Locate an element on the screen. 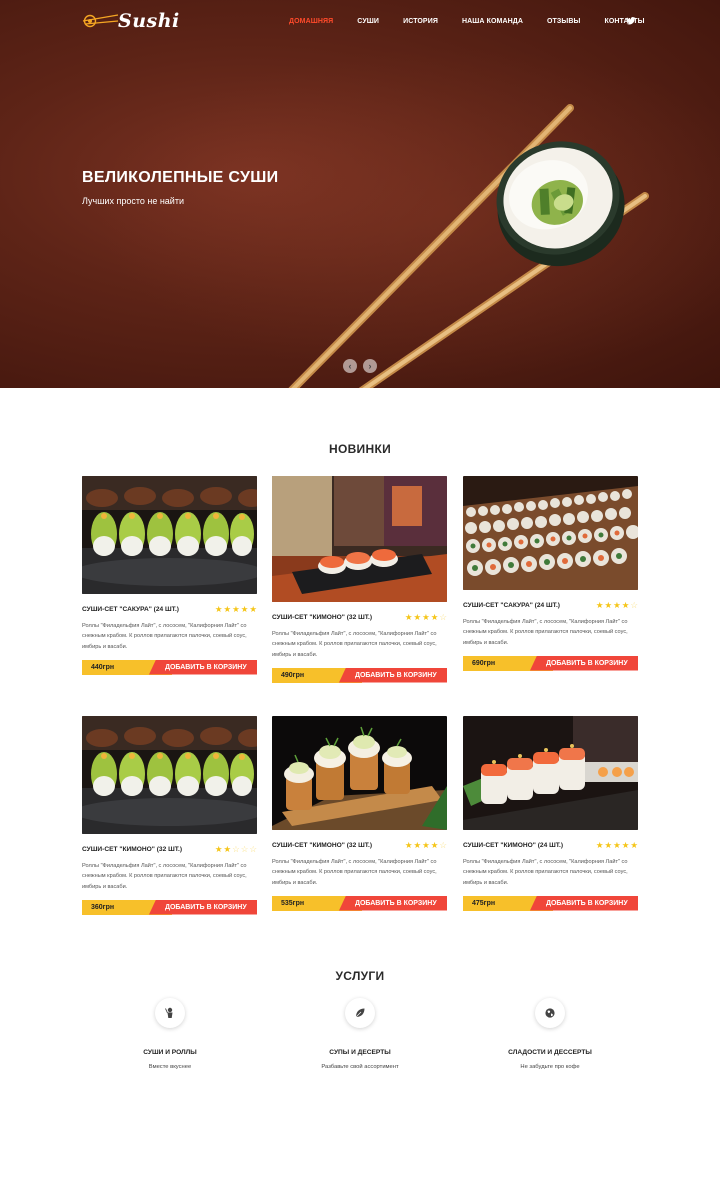 This screenshot has width=720, height=1182. hero-subtitle: Лучших просто не найти is located at coordinates (133, 201).